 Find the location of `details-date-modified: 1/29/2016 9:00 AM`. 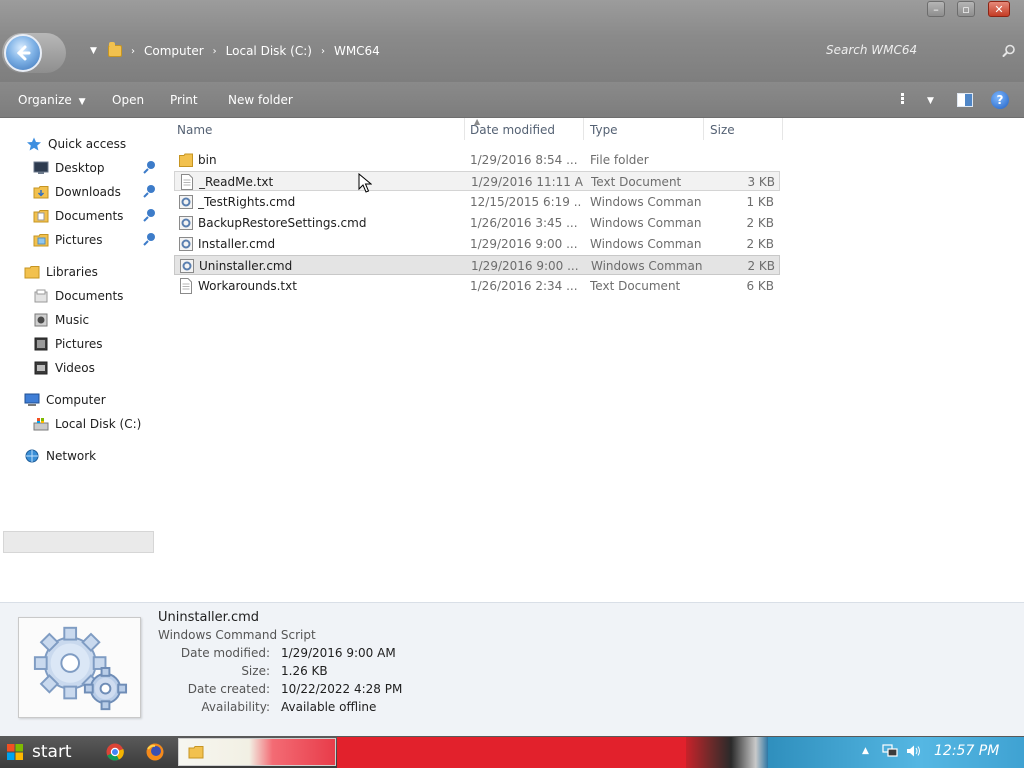

details-date-modified: 1/29/2016 9:00 AM is located at coordinates (338, 653).